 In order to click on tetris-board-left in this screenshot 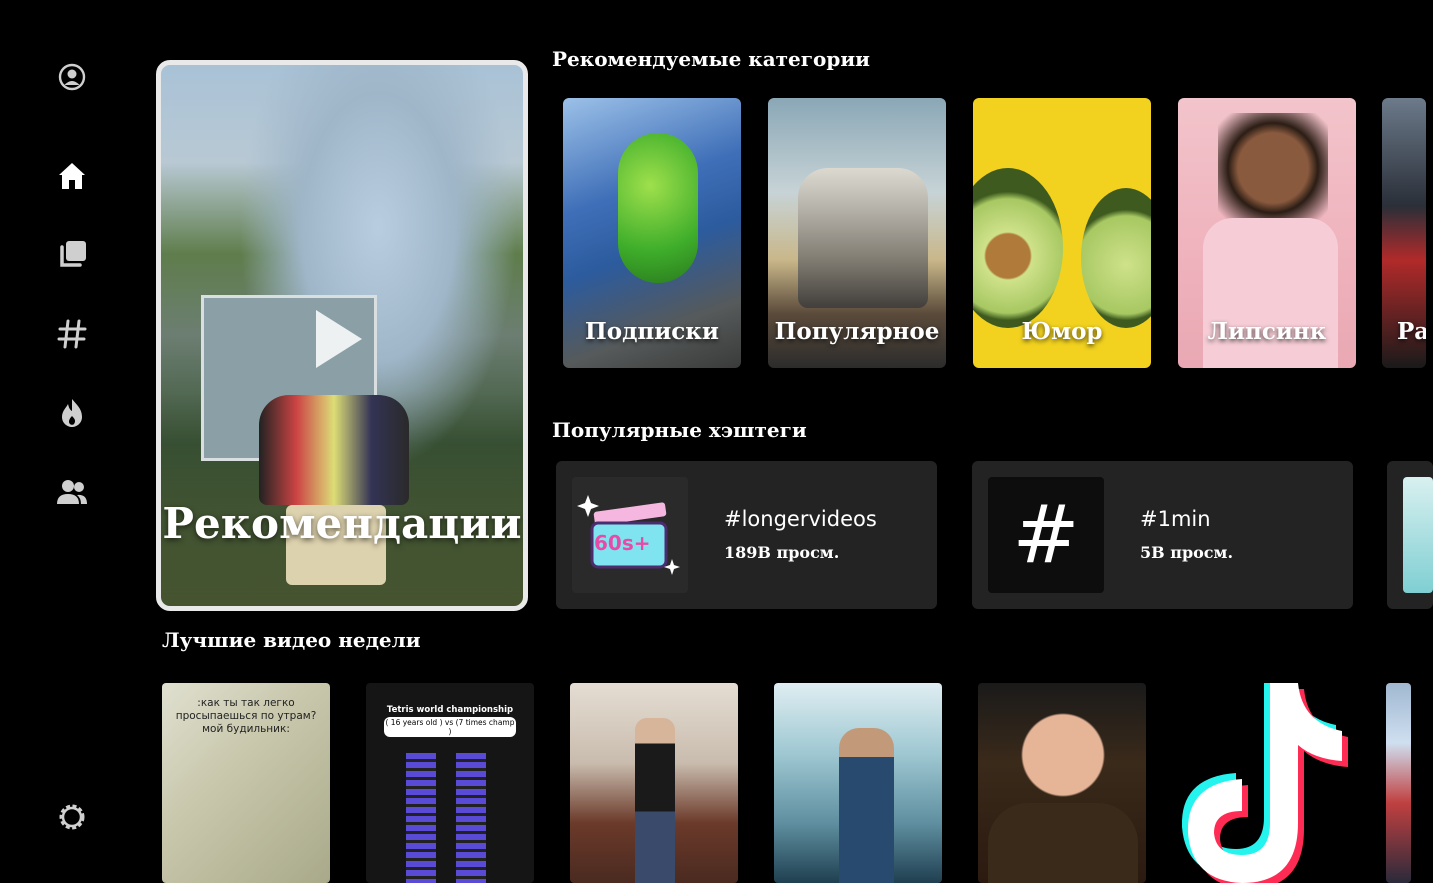, I will do `click(421, 818)`.